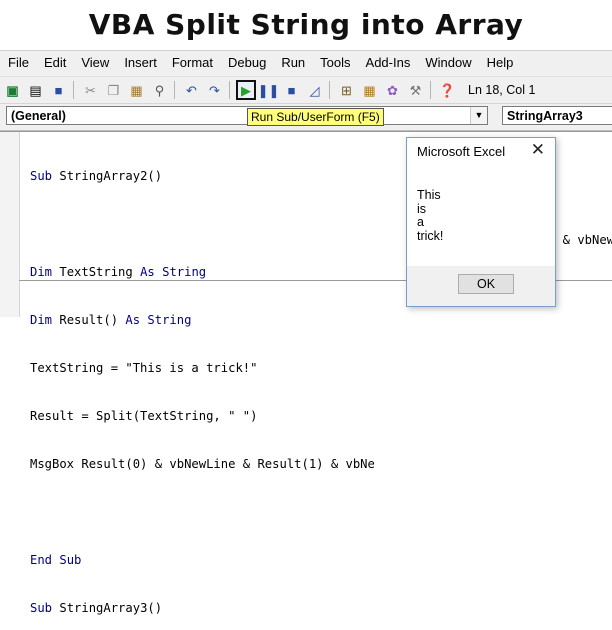  I want to click on menu-format: Format, so click(192, 63).